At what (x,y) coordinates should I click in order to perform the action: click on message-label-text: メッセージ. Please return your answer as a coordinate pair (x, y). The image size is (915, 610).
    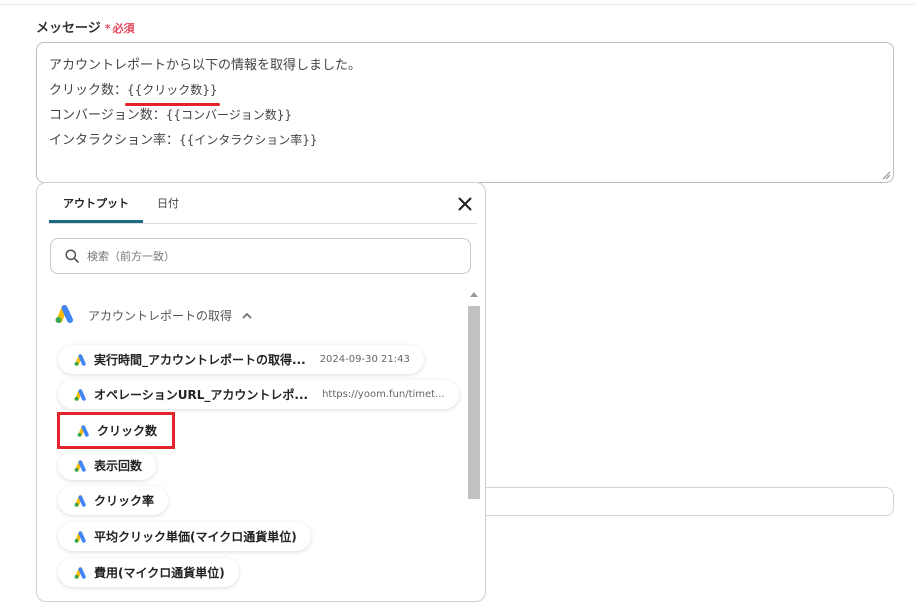
    Looking at the image, I should click on (68, 28).